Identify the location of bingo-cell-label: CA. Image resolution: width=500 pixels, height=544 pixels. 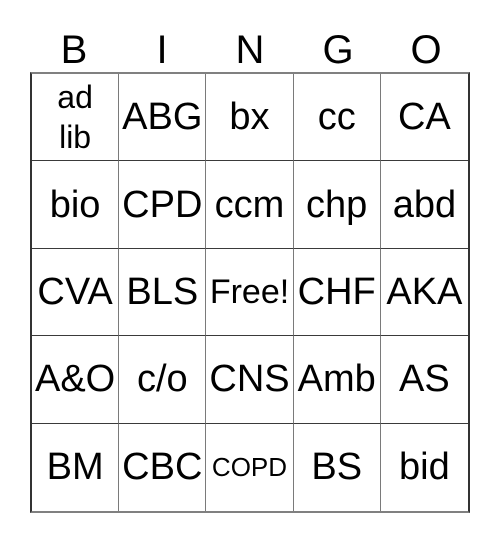
(424, 117).